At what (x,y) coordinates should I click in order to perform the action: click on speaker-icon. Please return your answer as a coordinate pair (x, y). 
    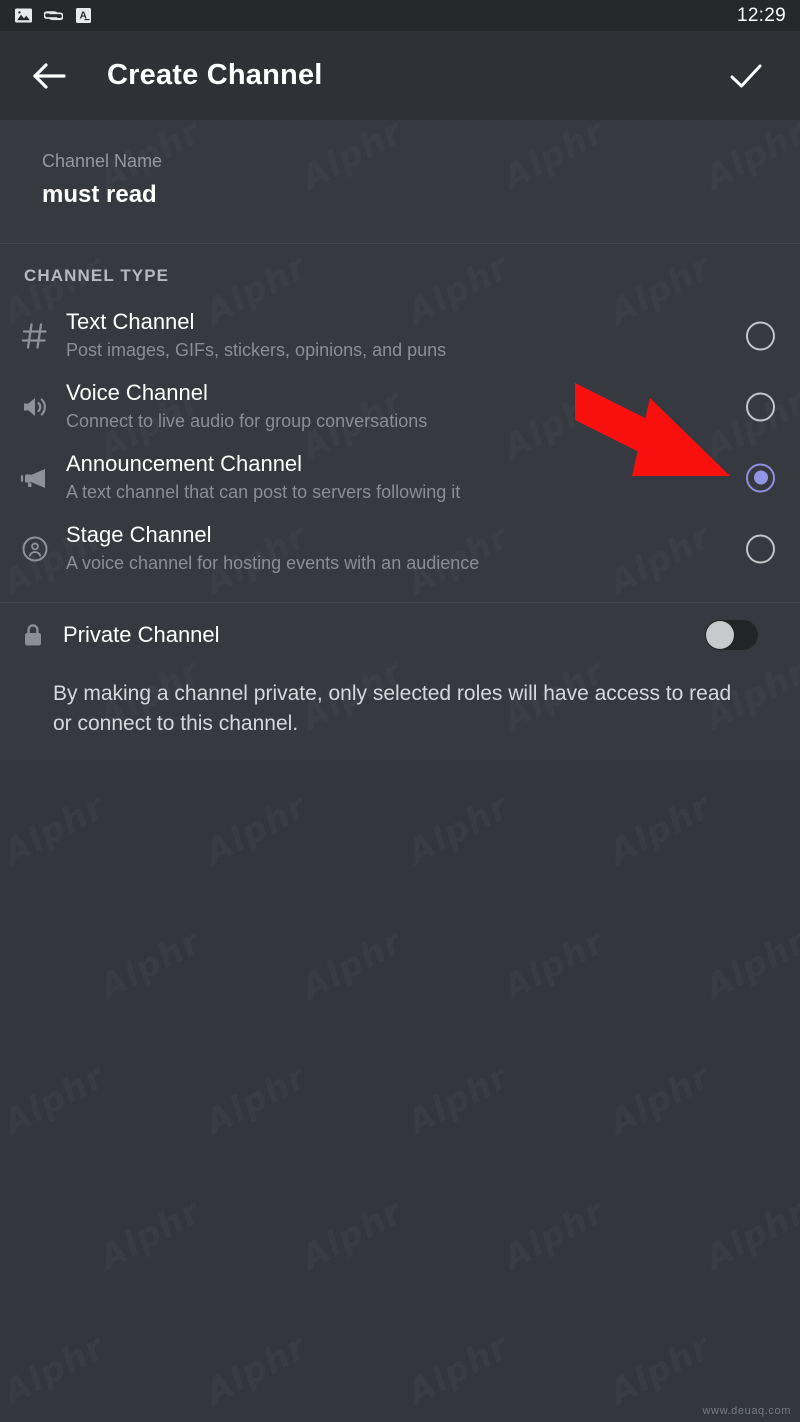
    Looking at the image, I should click on (35, 407).